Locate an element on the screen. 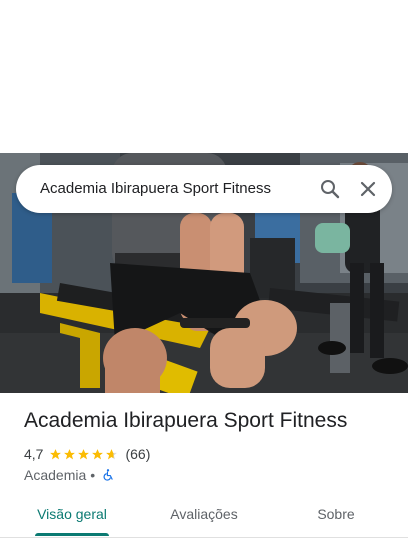 The image size is (408, 546). rating-stars is located at coordinates (84, 454).